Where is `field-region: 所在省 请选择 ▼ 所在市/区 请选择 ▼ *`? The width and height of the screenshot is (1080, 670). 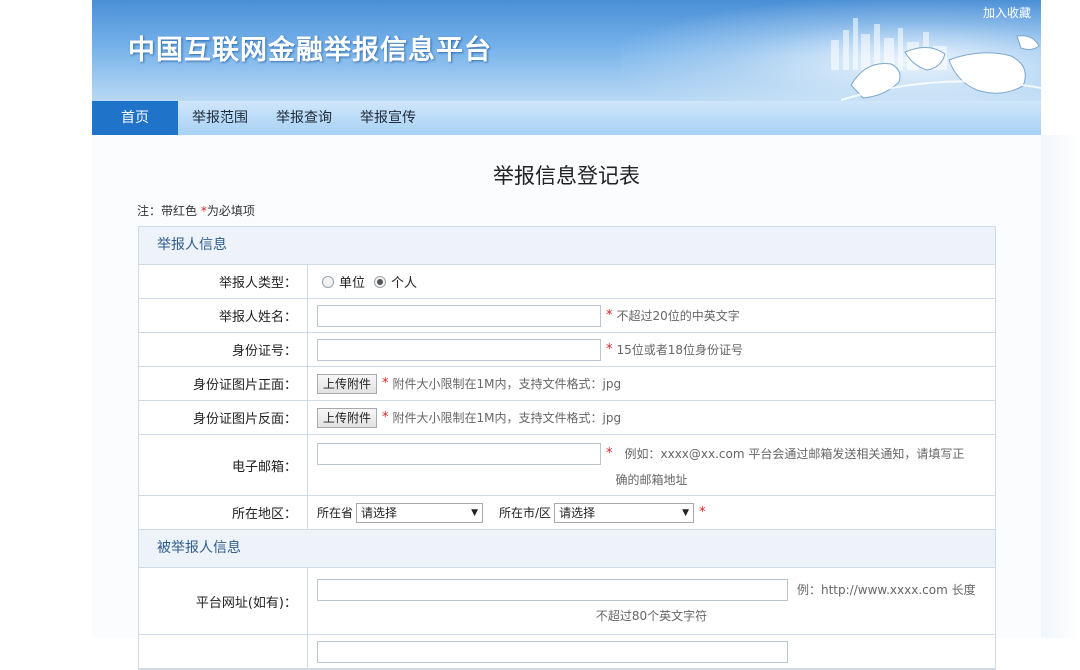 field-region: 所在省 请选择 ▼ 所在市/区 请选择 ▼ * is located at coordinates (651, 512).